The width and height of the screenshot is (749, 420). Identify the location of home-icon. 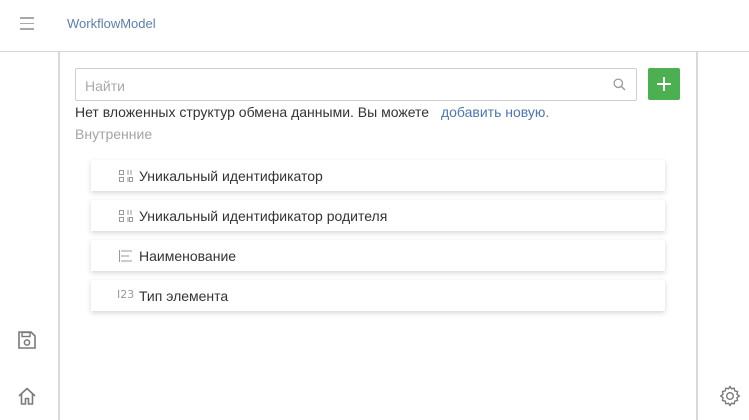
(27, 398).